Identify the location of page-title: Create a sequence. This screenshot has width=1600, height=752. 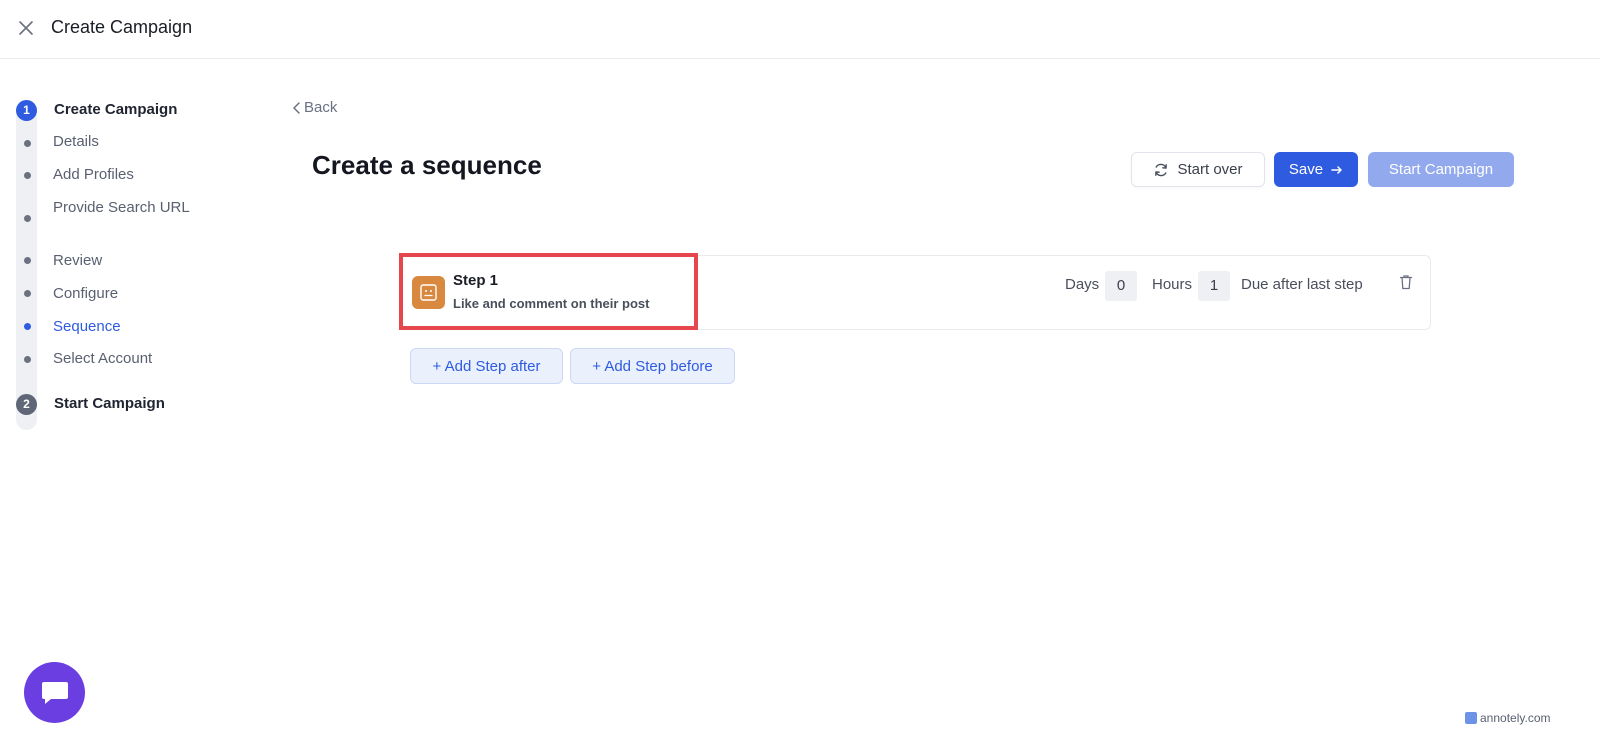
(427, 165).